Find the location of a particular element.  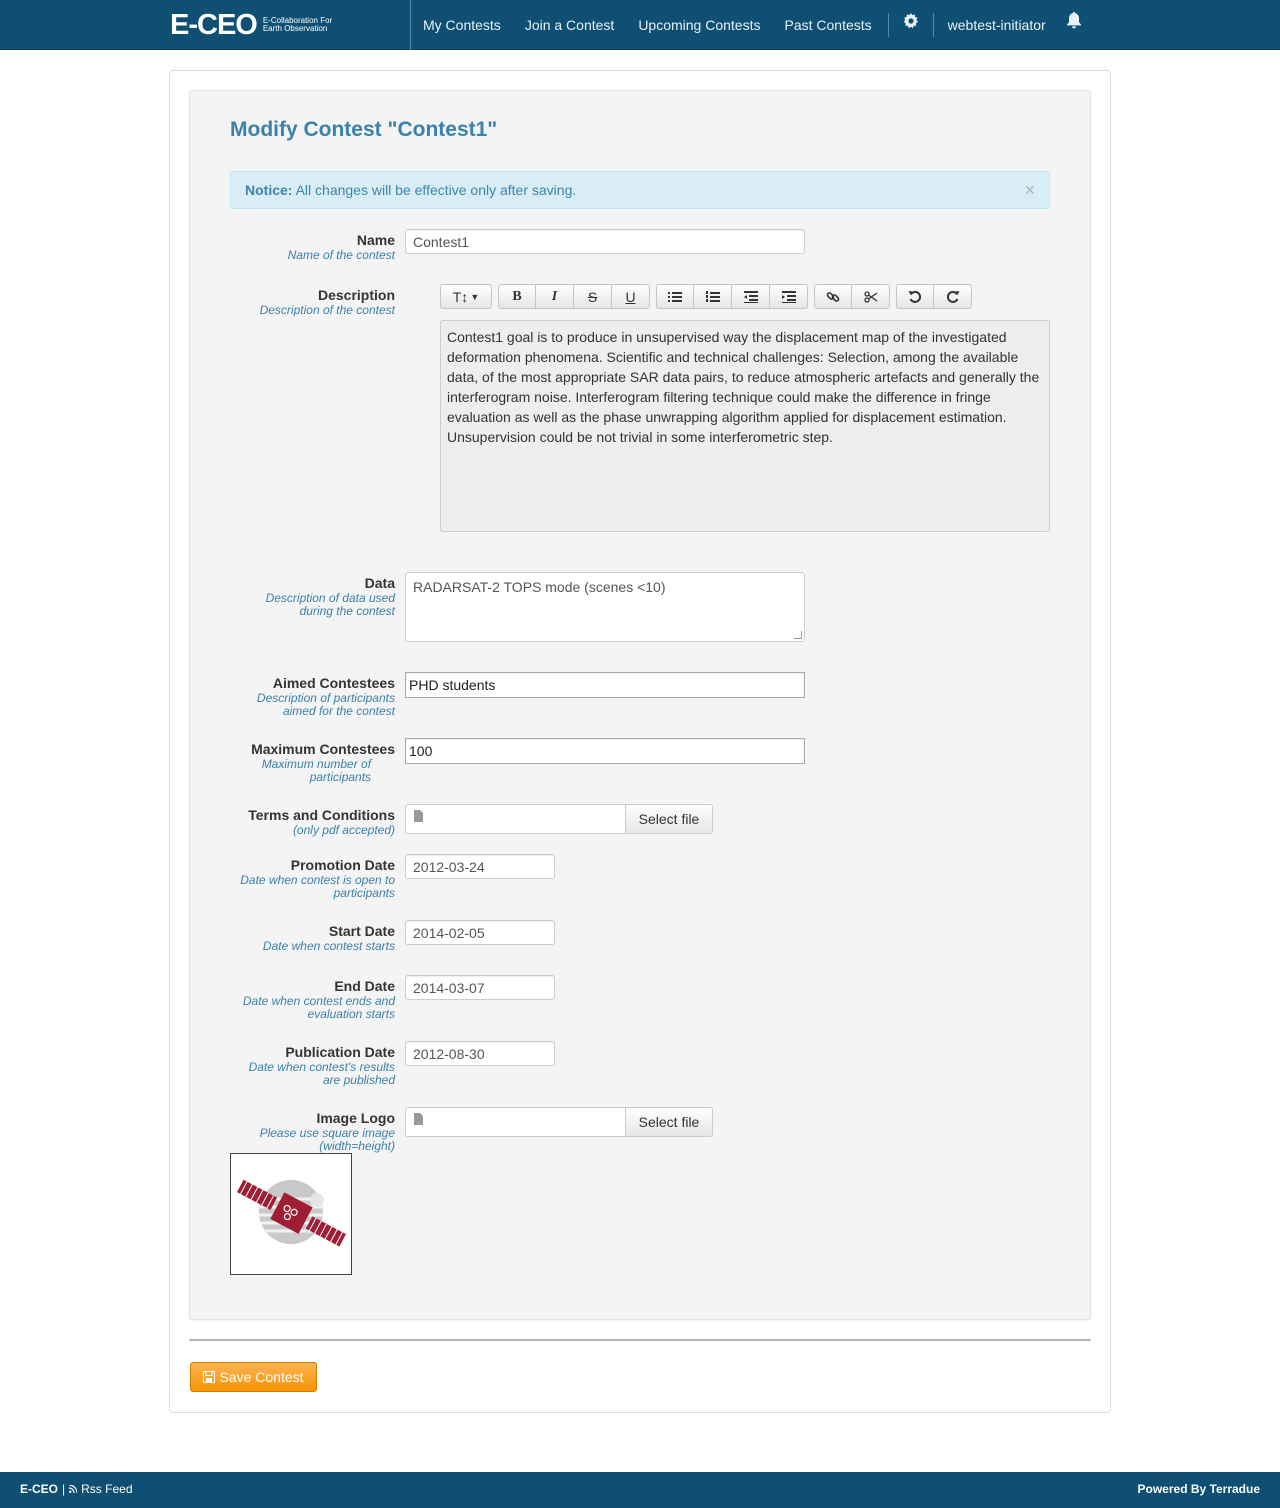

logo-help: Please use square image (width=height) is located at coordinates (327, 1139).